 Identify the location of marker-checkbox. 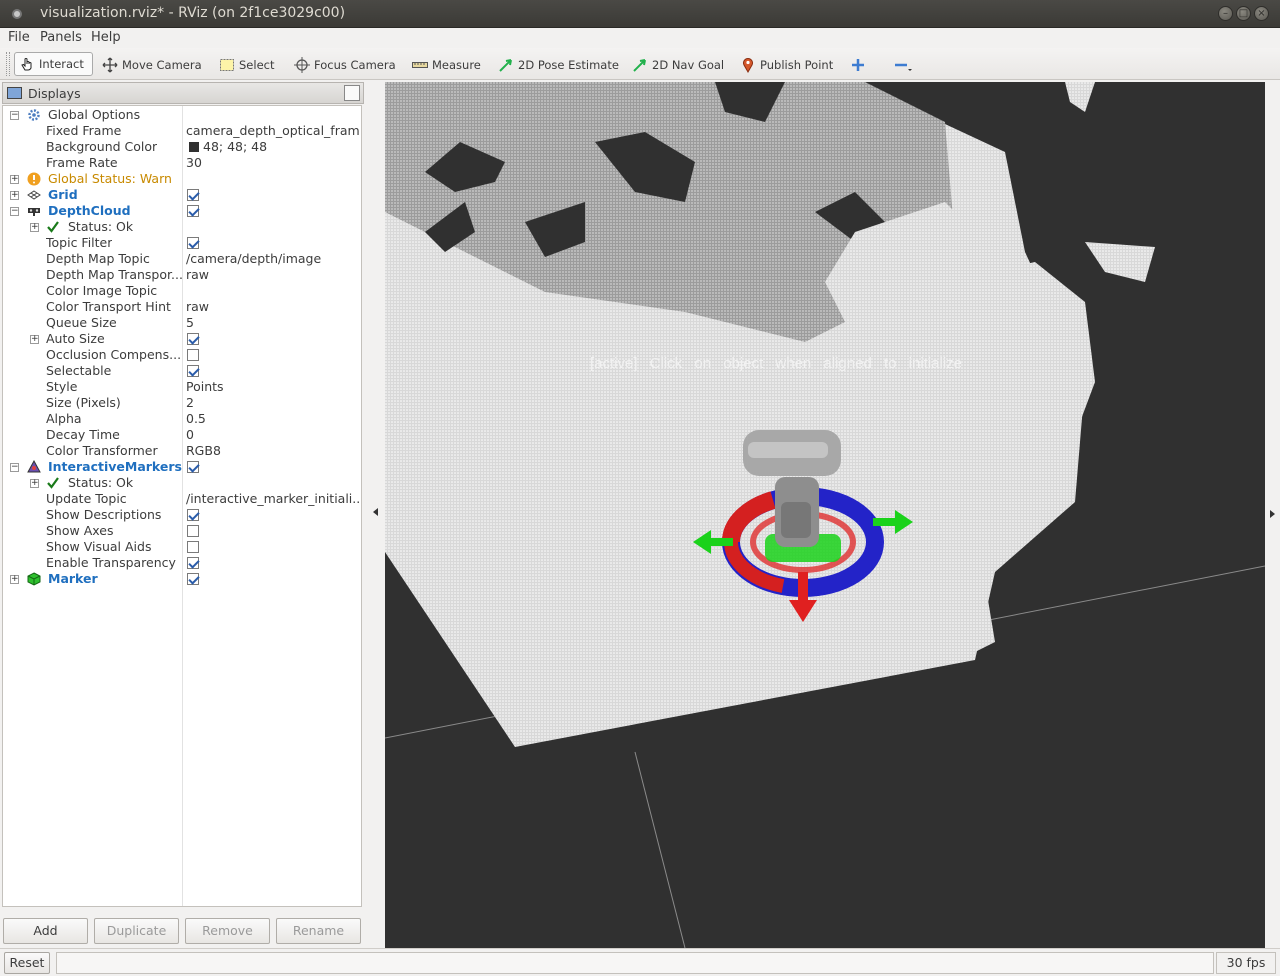
(193, 579).